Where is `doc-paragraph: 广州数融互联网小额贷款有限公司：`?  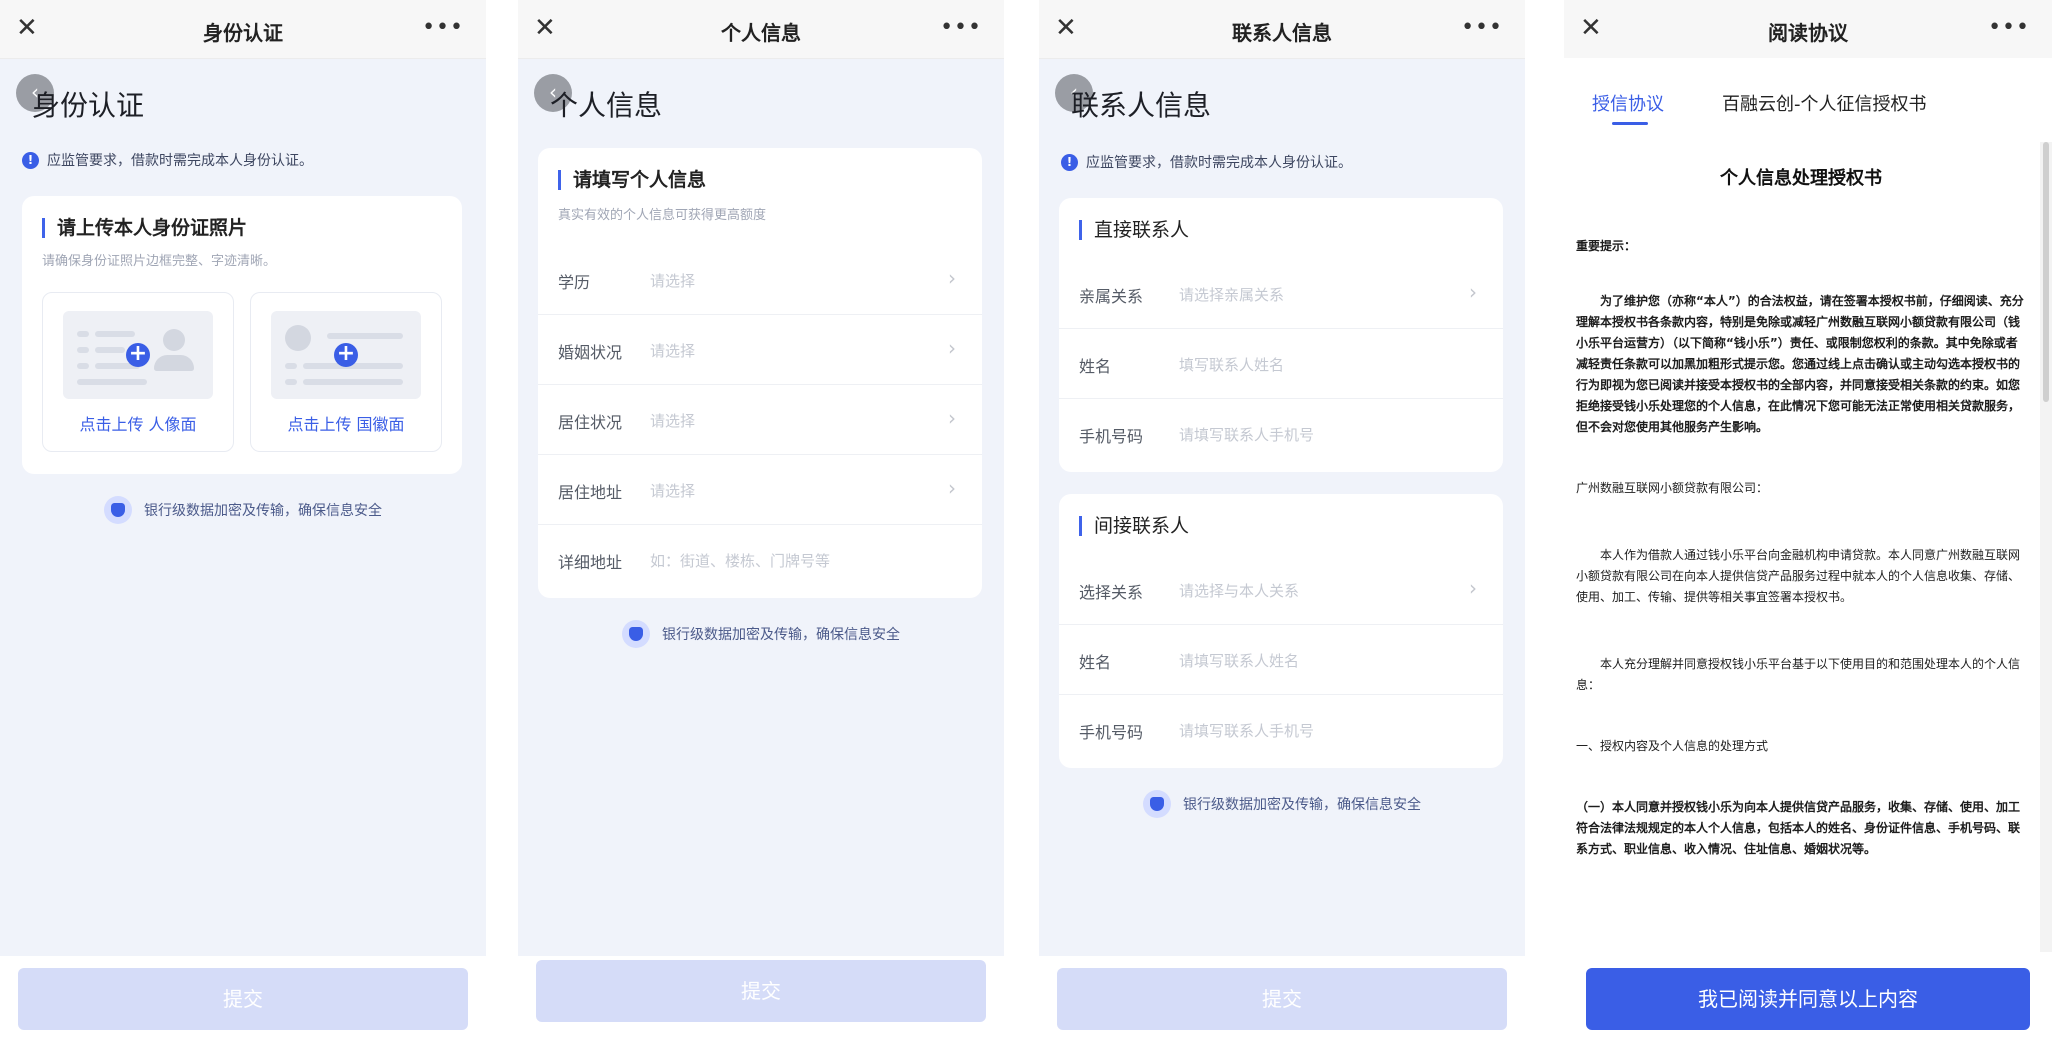
doc-paragraph: 广州数融互联网小额贷款有限公司： is located at coordinates (1672, 488).